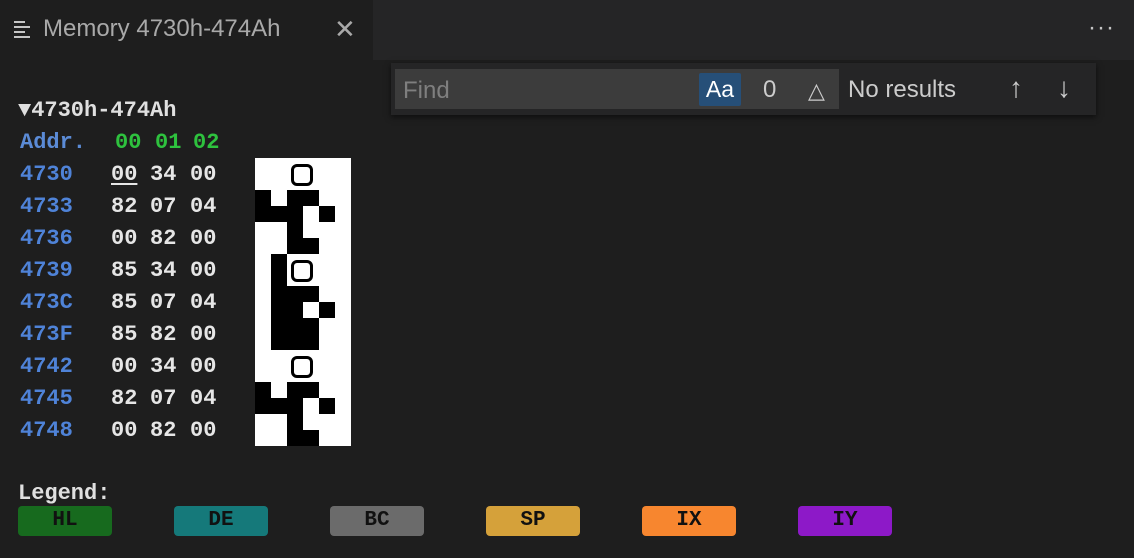 The height and width of the screenshot is (558, 1134). What do you see at coordinates (53, 142) in the screenshot?
I see `addr-header: Addr.` at bounding box center [53, 142].